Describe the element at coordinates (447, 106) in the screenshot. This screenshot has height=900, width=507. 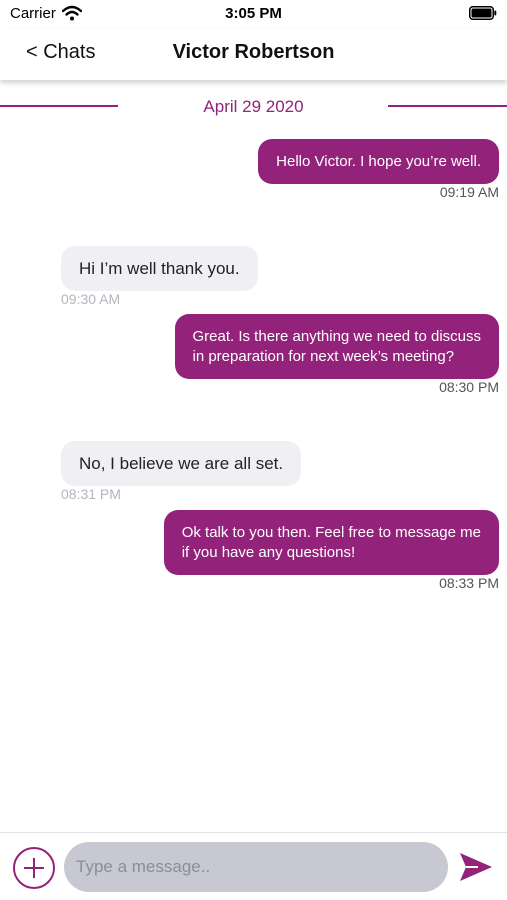
I see `divider-line-right` at that location.